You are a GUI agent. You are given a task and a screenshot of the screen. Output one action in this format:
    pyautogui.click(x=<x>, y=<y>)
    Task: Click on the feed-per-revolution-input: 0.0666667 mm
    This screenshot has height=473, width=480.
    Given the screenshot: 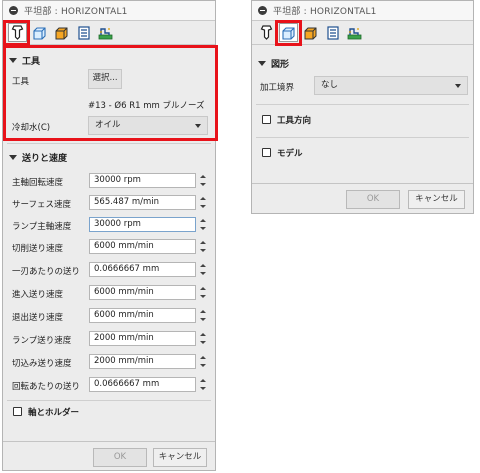 What is the action you would take?
    pyautogui.click(x=142, y=384)
    